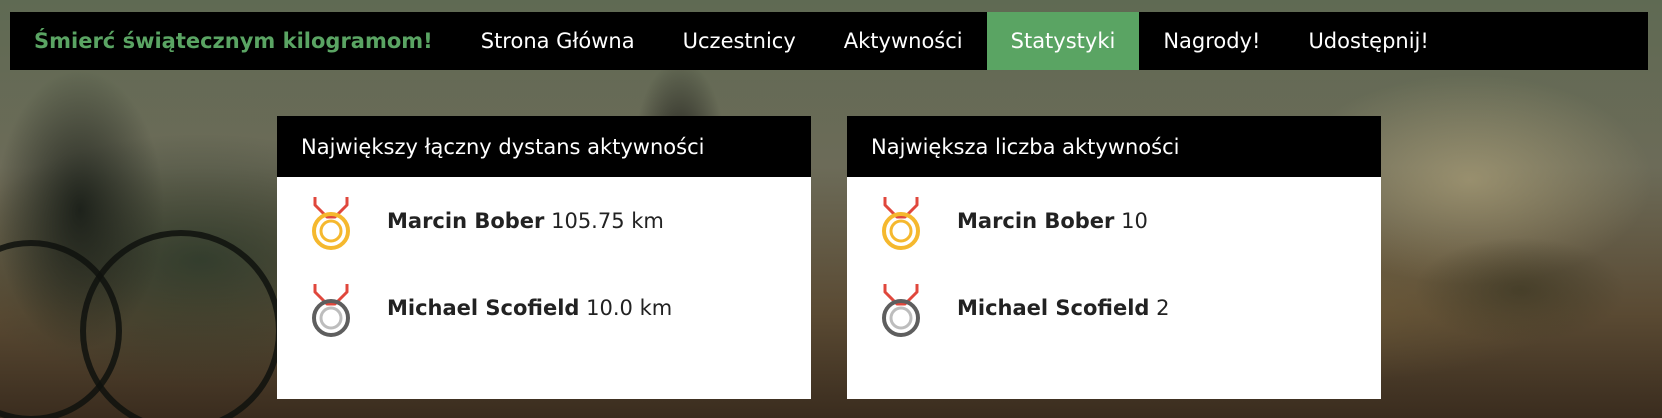  What do you see at coordinates (1114, 146) in the screenshot?
I see `card-title: Największa liczba aktywności` at bounding box center [1114, 146].